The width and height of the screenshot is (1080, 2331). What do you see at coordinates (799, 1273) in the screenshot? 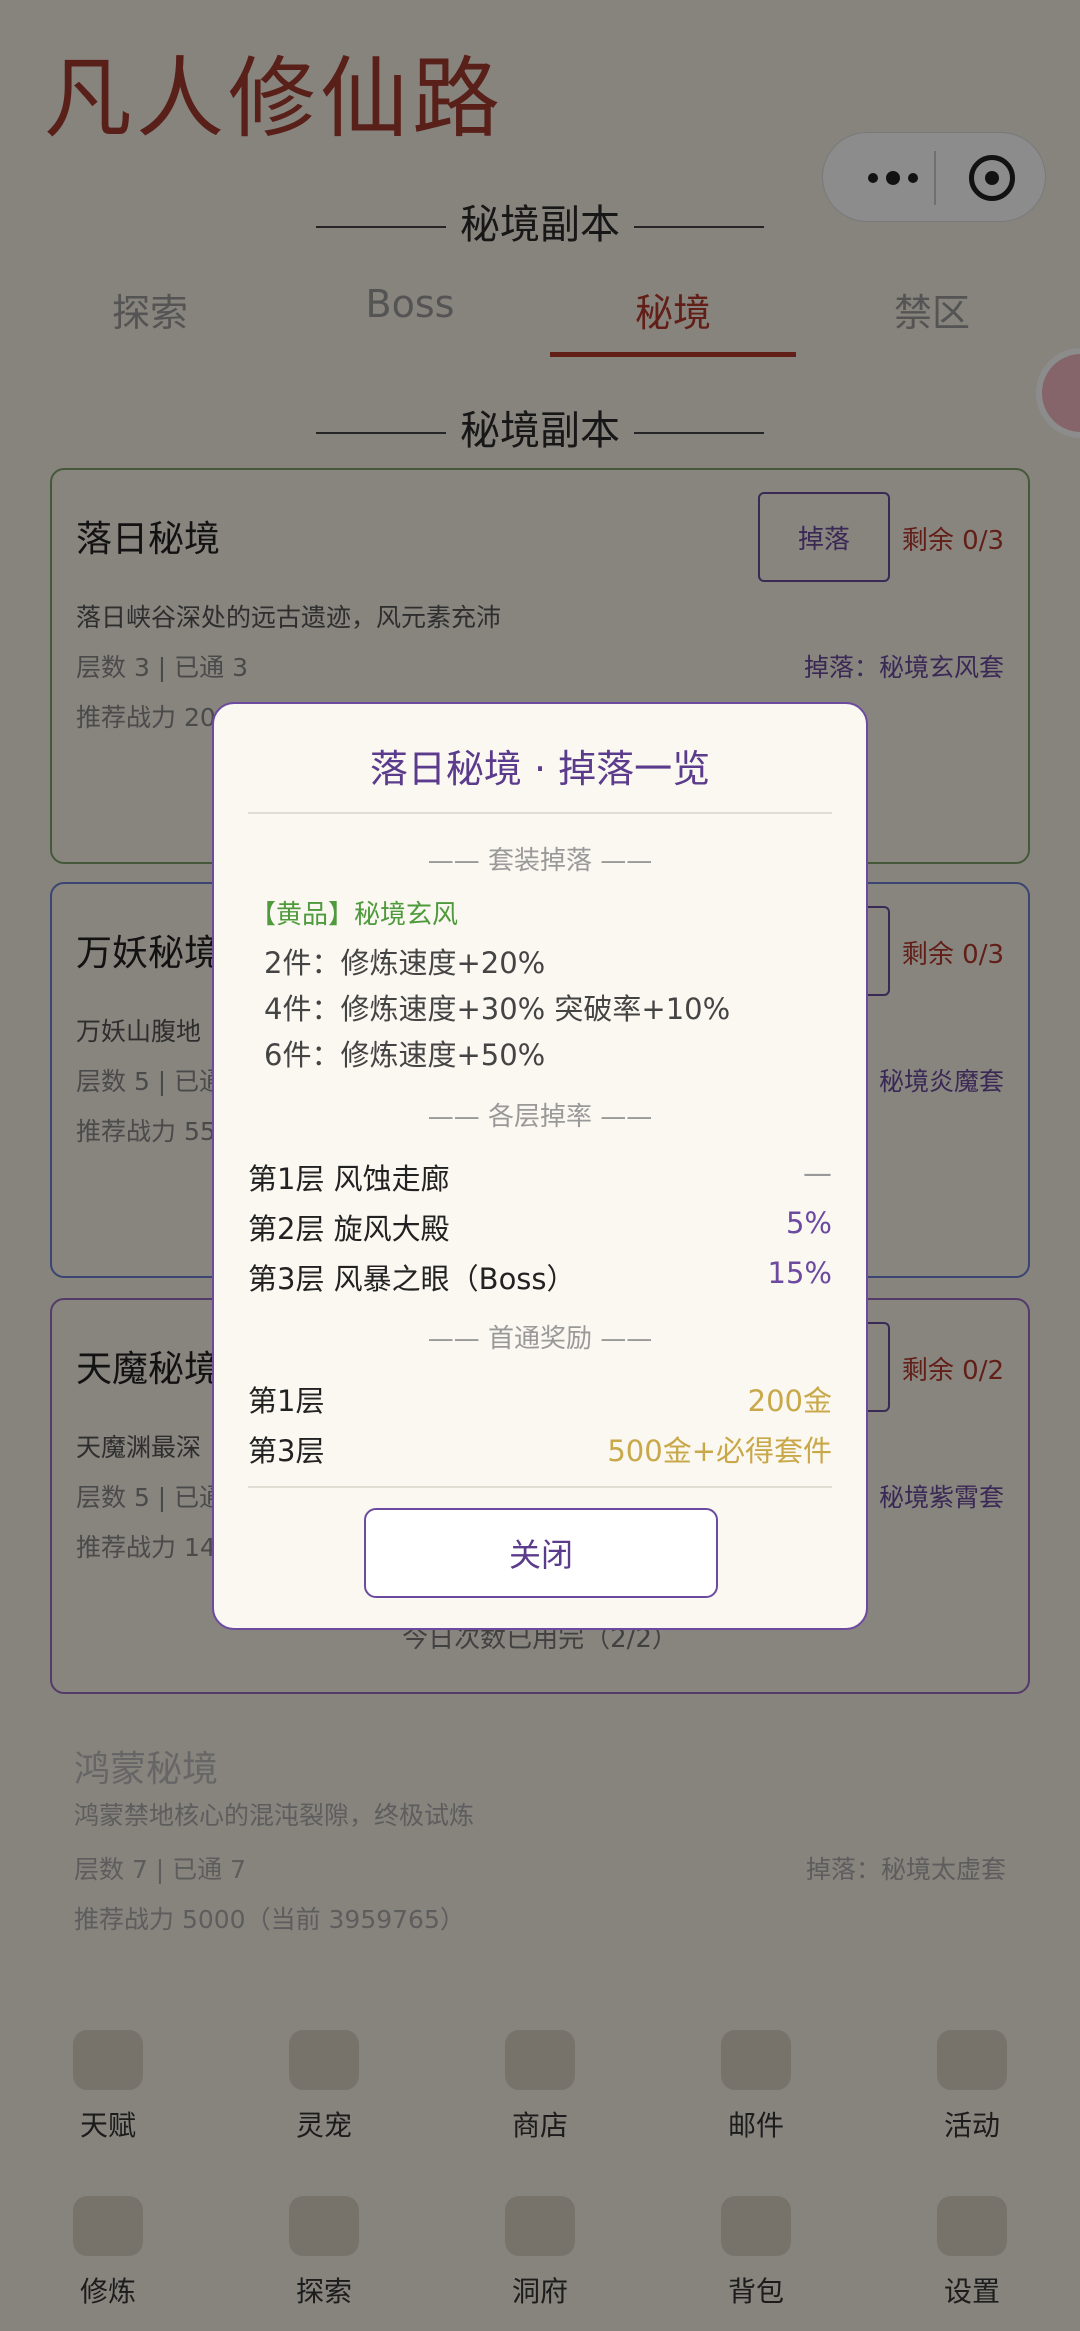
I see `floor-rate: 15%` at bounding box center [799, 1273].